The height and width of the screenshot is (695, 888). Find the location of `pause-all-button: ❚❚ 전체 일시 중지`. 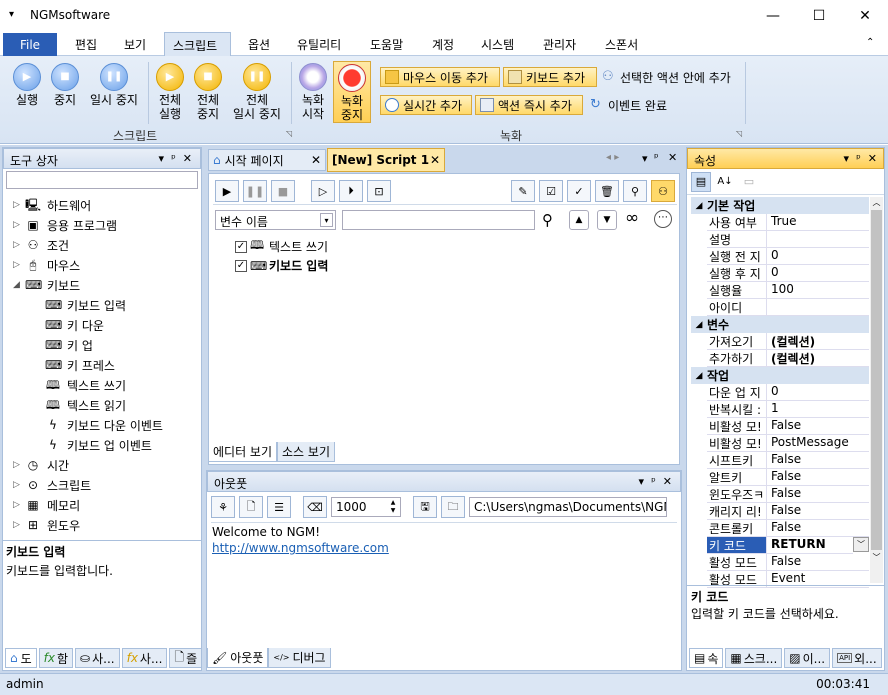

pause-all-button: ❚❚ 전체 일시 중지 is located at coordinates (257, 92).